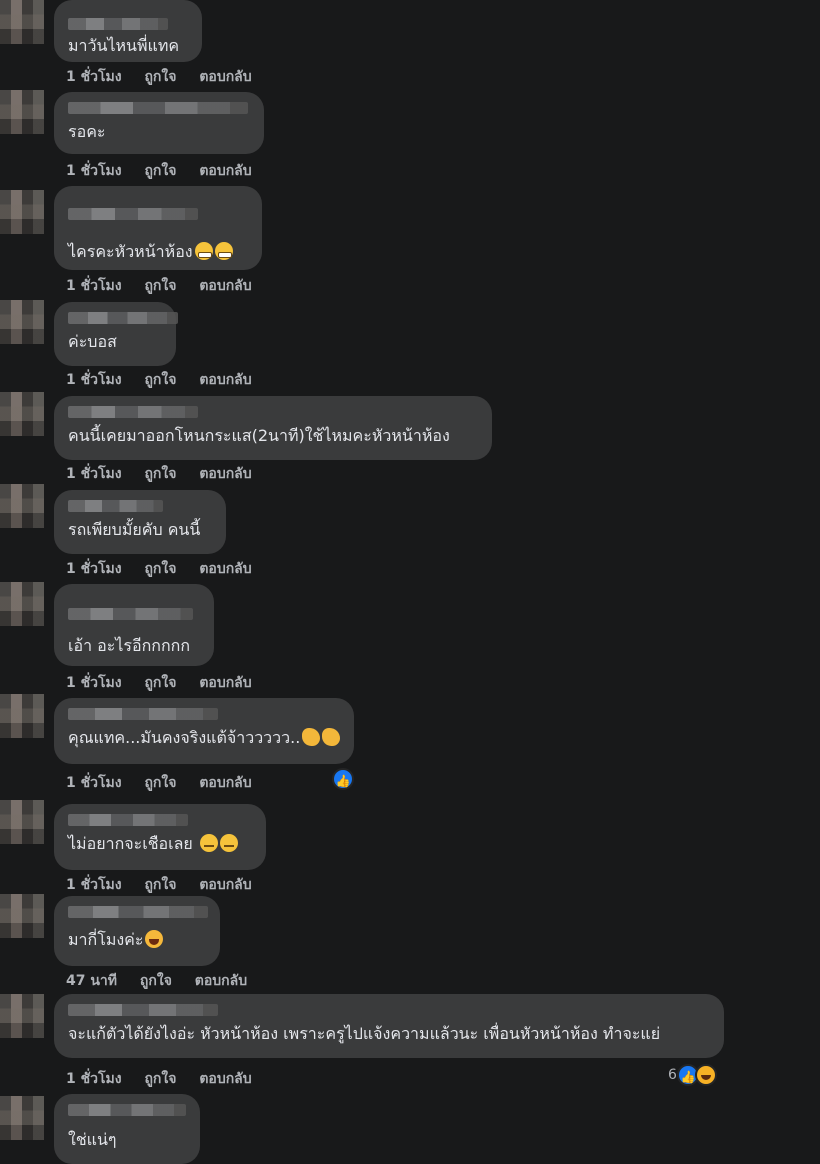 The height and width of the screenshot is (1164, 820). I want to click on comment-text: เอ้า อะไรอีกกกกก, so click(129, 645).